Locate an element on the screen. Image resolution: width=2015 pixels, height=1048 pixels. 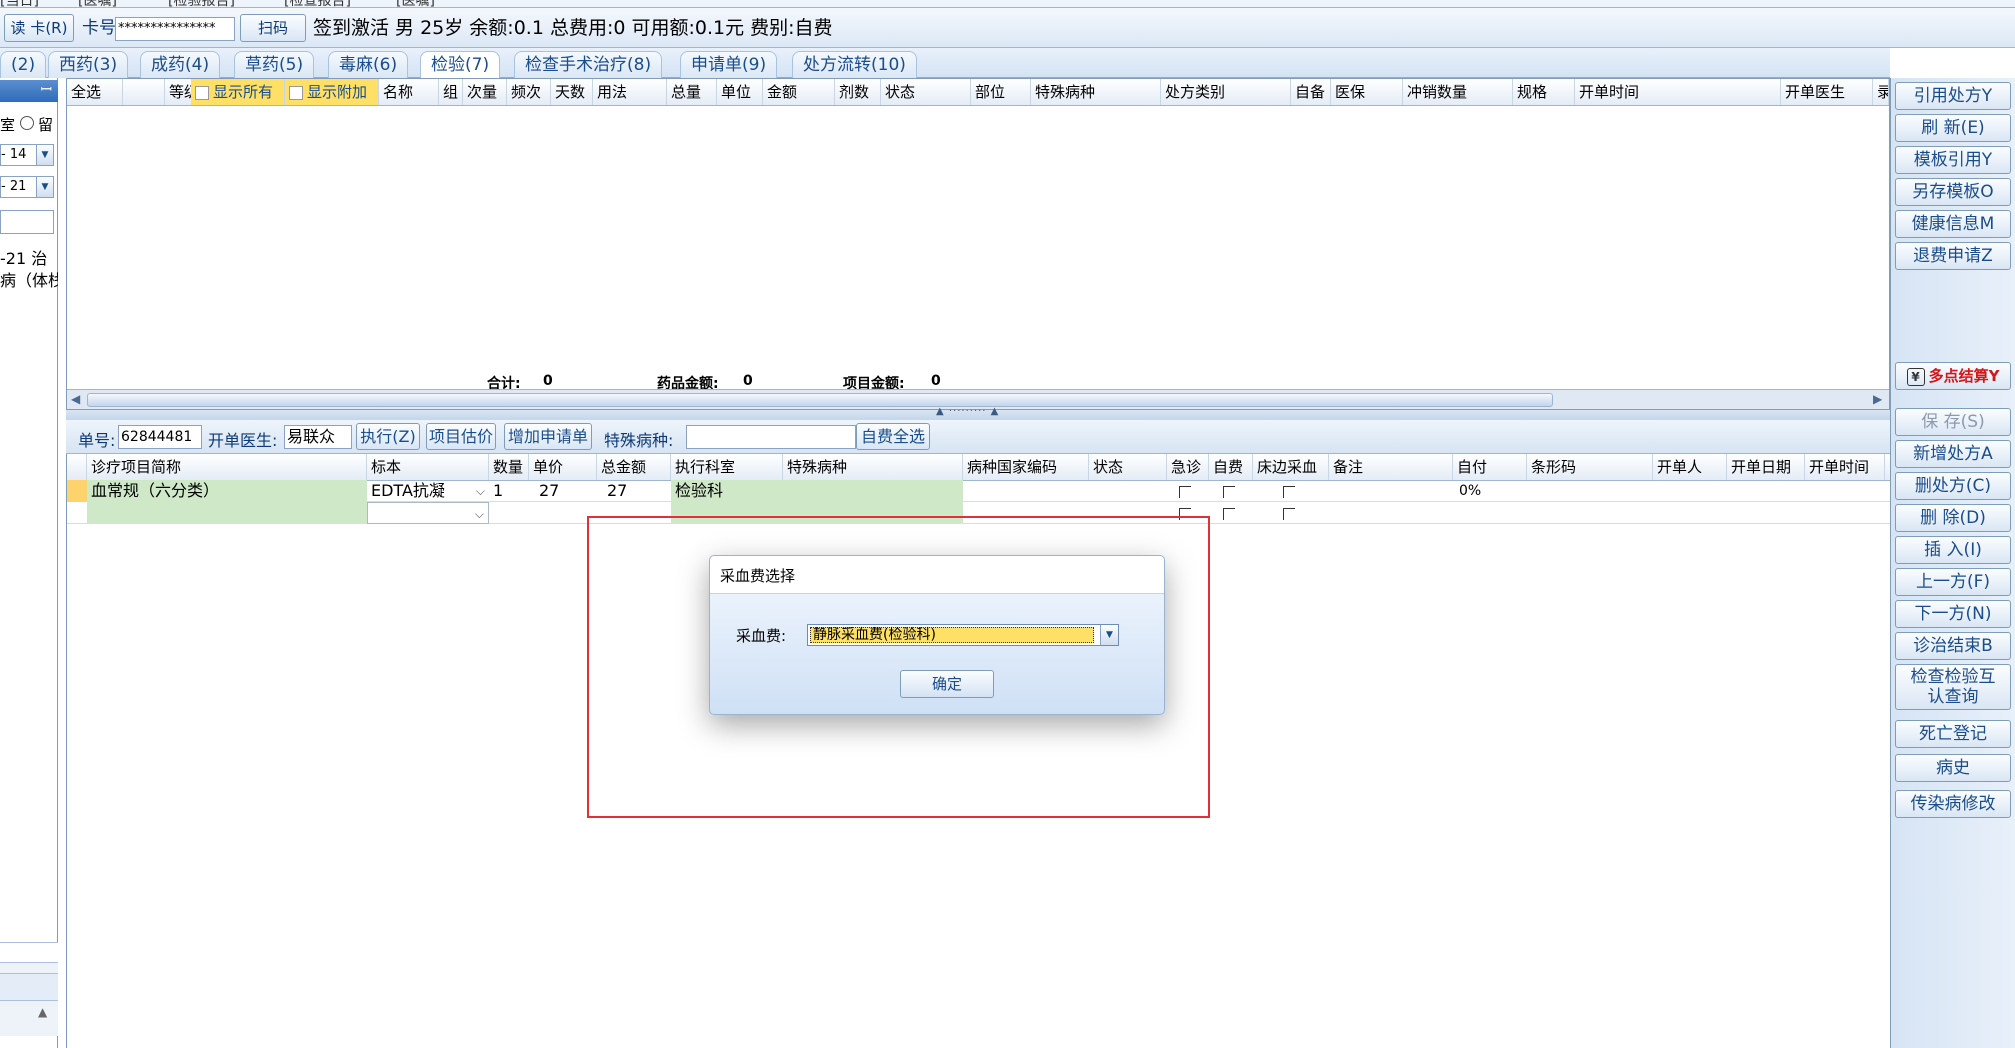
add-request-button: 增加申请单 is located at coordinates (548, 436).